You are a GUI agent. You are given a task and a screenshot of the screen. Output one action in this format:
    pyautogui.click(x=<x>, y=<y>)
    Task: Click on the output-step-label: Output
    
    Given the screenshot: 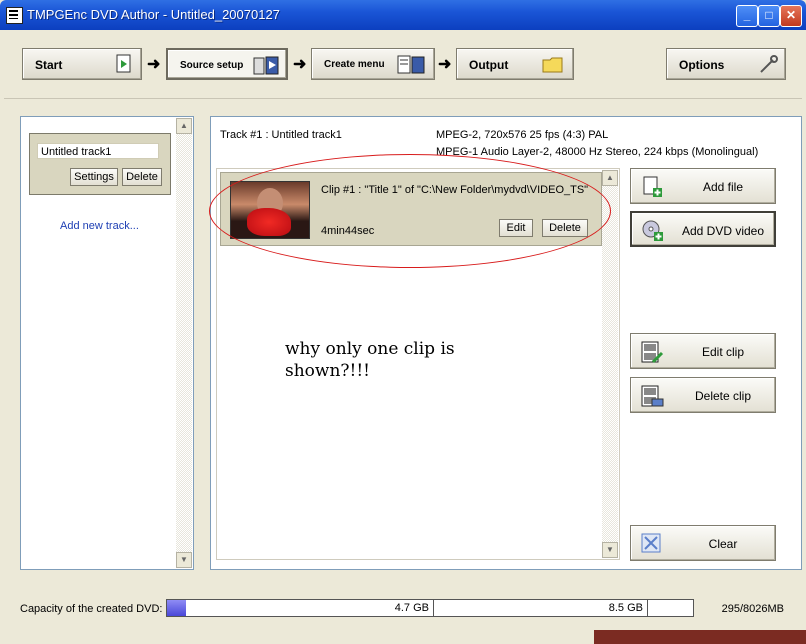 What is the action you would take?
    pyautogui.click(x=489, y=65)
    